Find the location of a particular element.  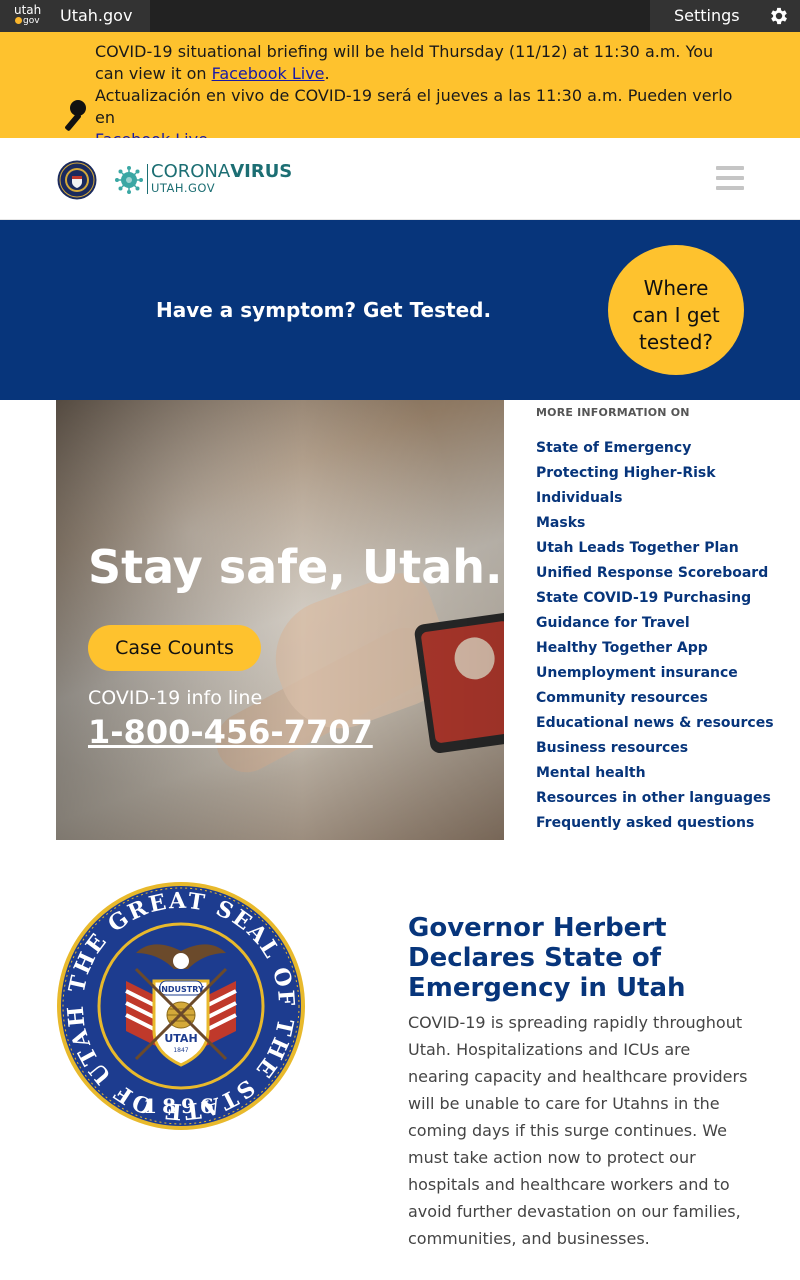

where-to-get-tested-button: Where can I get tested? is located at coordinates (676, 310).